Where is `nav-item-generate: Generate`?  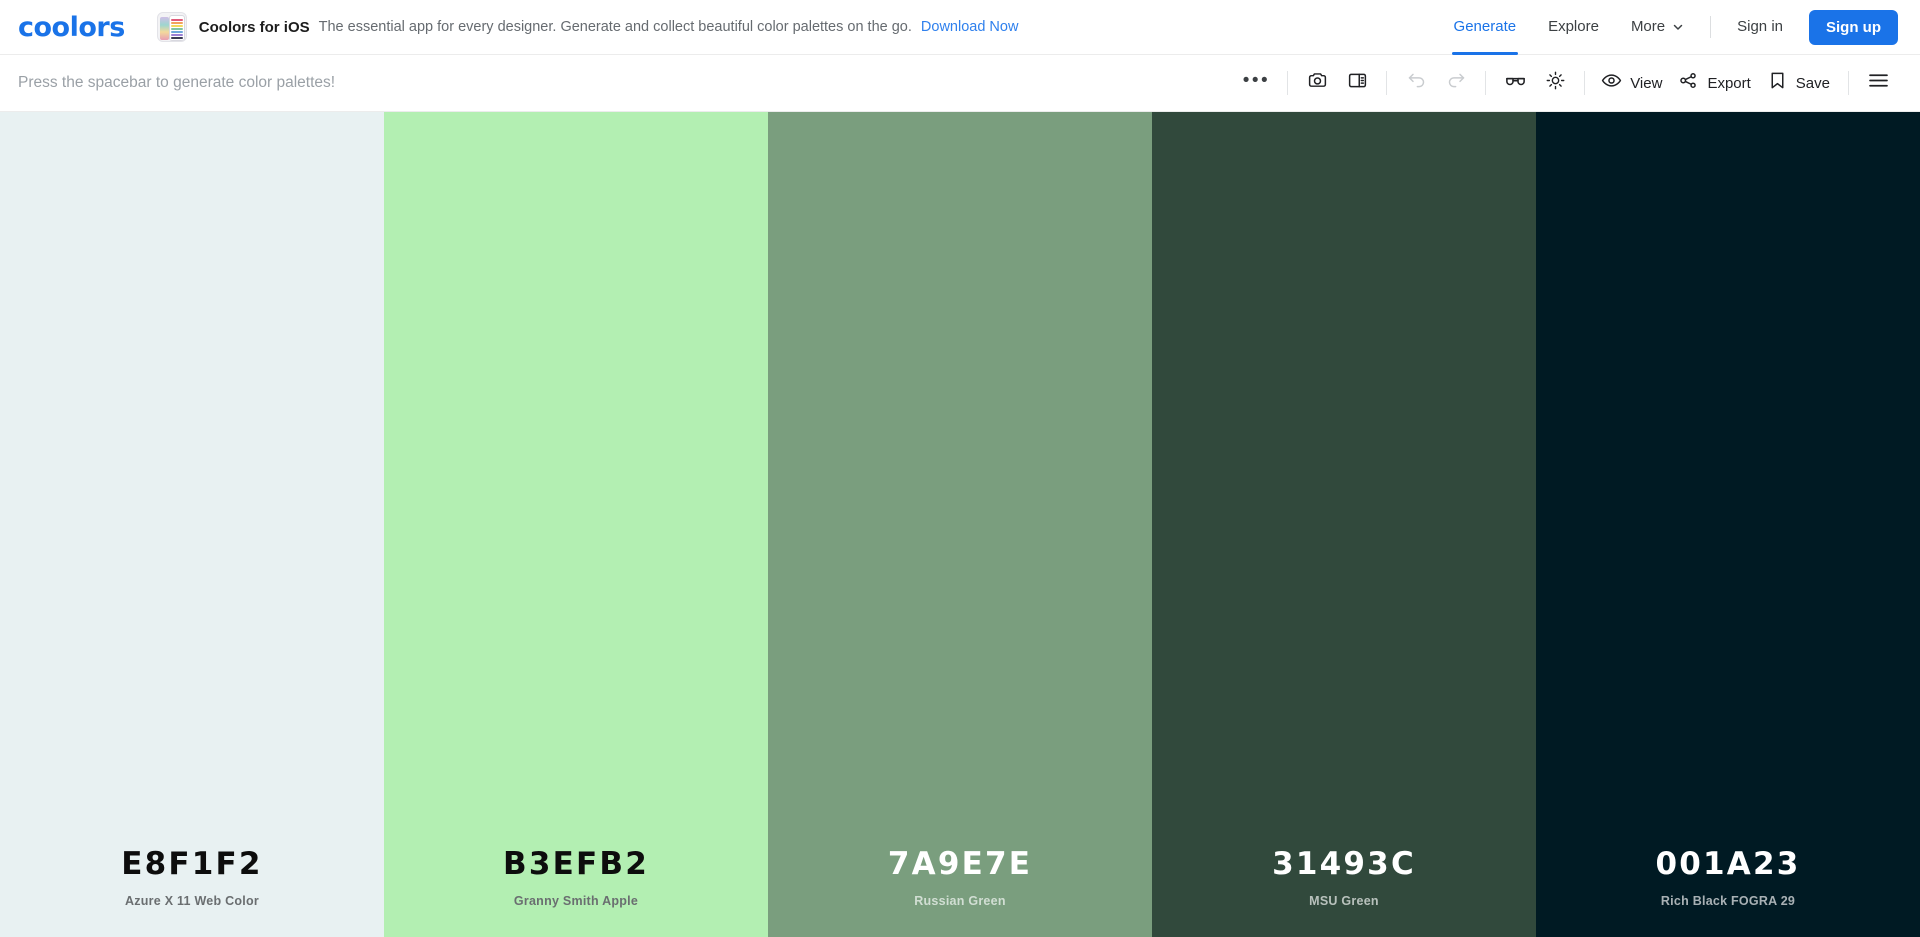
nav-item-generate: Generate is located at coordinates (1485, 27).